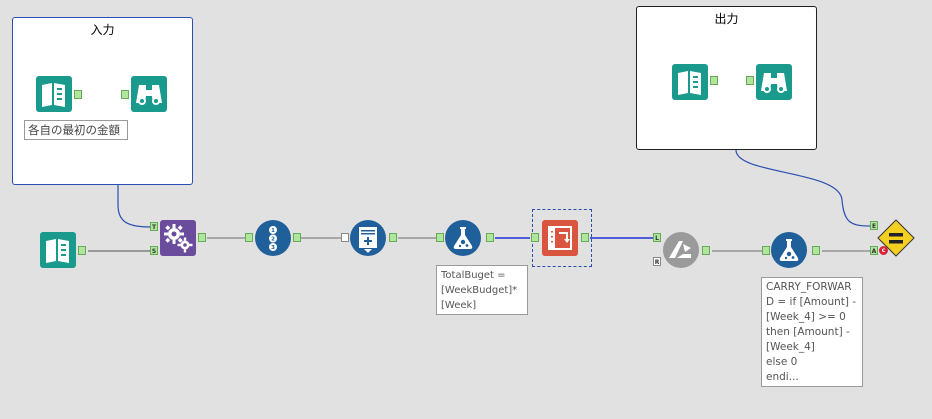 Image resolution: width=932 pixels, height=419 pixels. What do you see at coordinates (896, 238) in the screenshot?
I see `test-tool` at bounding box center [896, 238].